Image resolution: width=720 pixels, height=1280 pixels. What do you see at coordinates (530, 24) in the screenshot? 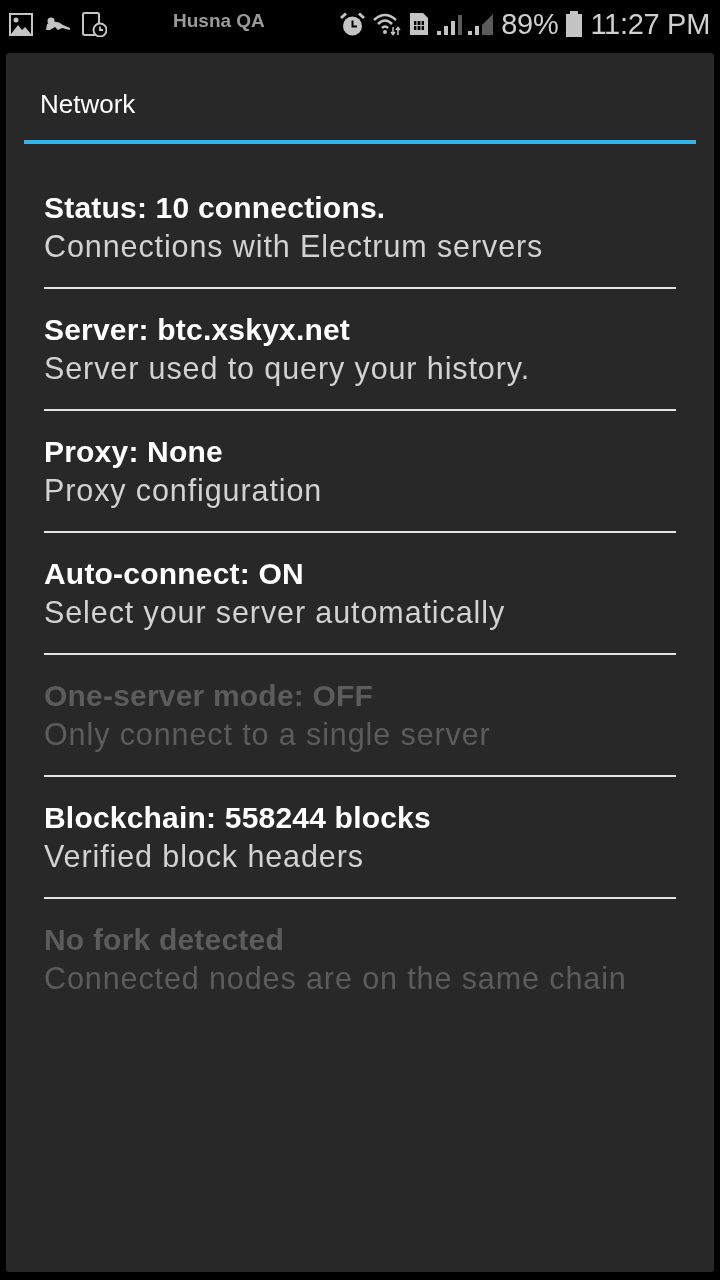
I see `battery-percentage: 89%` at bounding box center [530, 24].